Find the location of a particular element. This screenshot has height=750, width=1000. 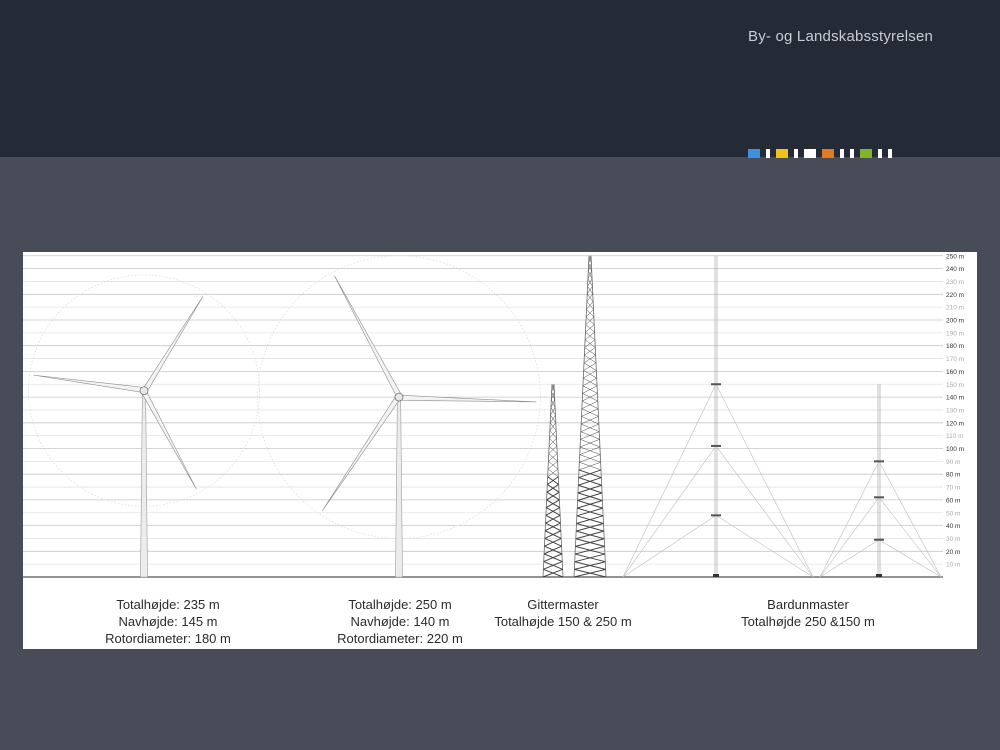

scale-tick-label: 160 m is located at coordinates (955, 372).